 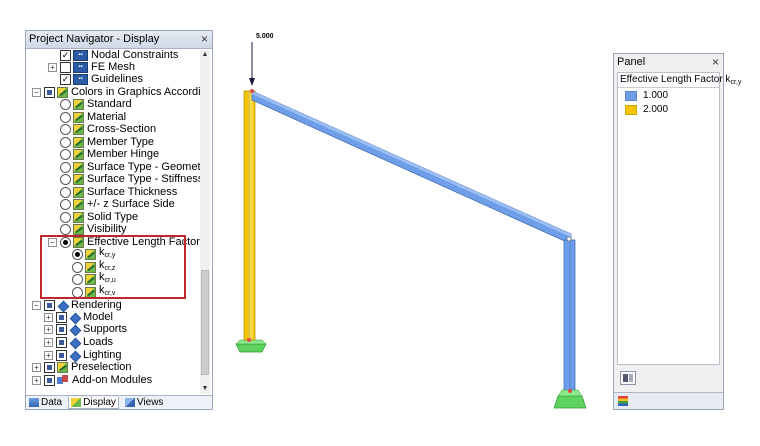 What do you see at coordinates (34, 402) in the screenshot?
I see `data-tab-icon` at bounding box center [34, 402].